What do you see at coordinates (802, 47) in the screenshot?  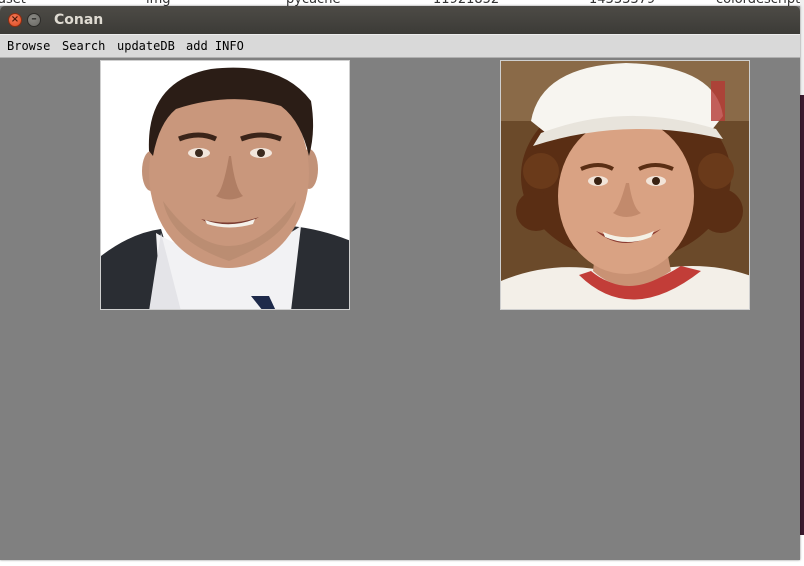 I see `background-window-edge` at bounding box center [802, 47].